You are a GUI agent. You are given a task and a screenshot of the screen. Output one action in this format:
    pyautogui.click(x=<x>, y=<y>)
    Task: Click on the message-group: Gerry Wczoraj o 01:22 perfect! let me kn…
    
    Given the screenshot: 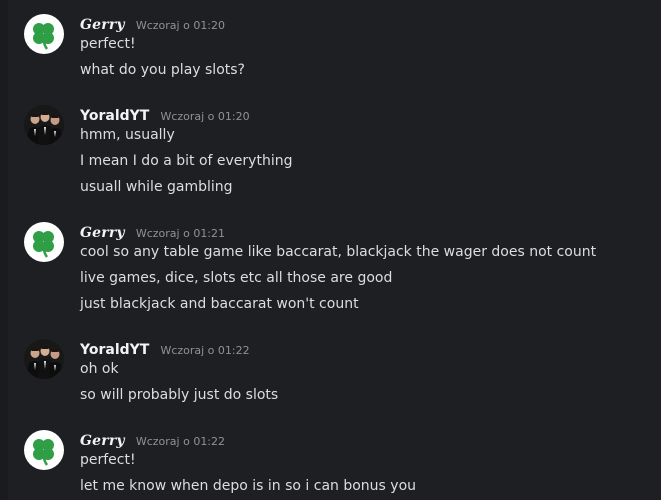 What is the action you would take?
    pyautogui.click(x=334, y=463)
    